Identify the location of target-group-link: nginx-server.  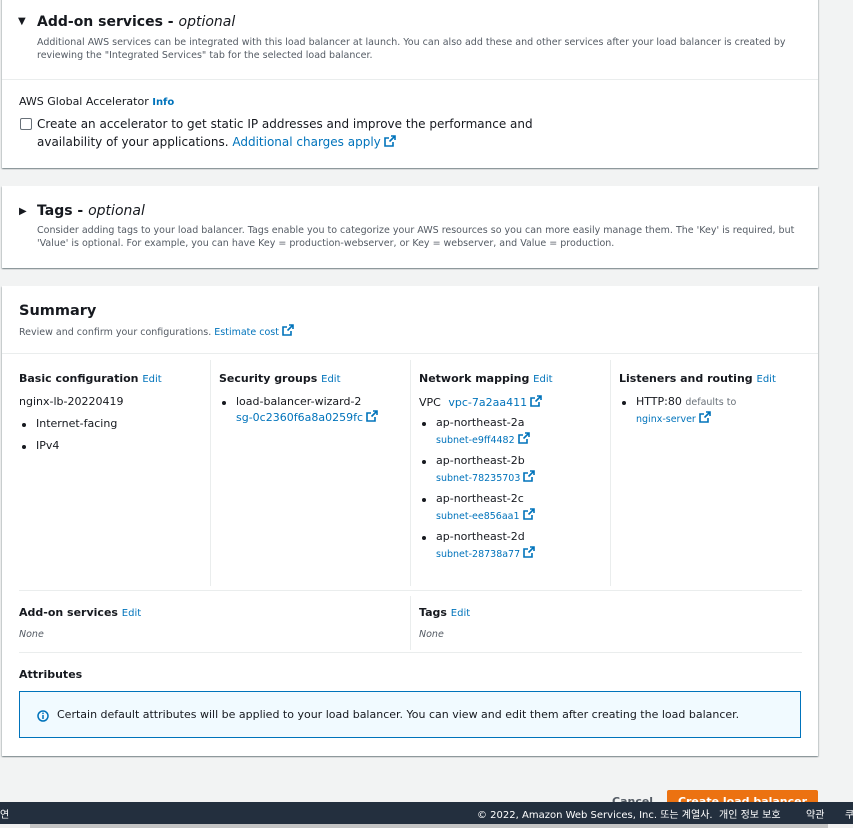
(722, 418).